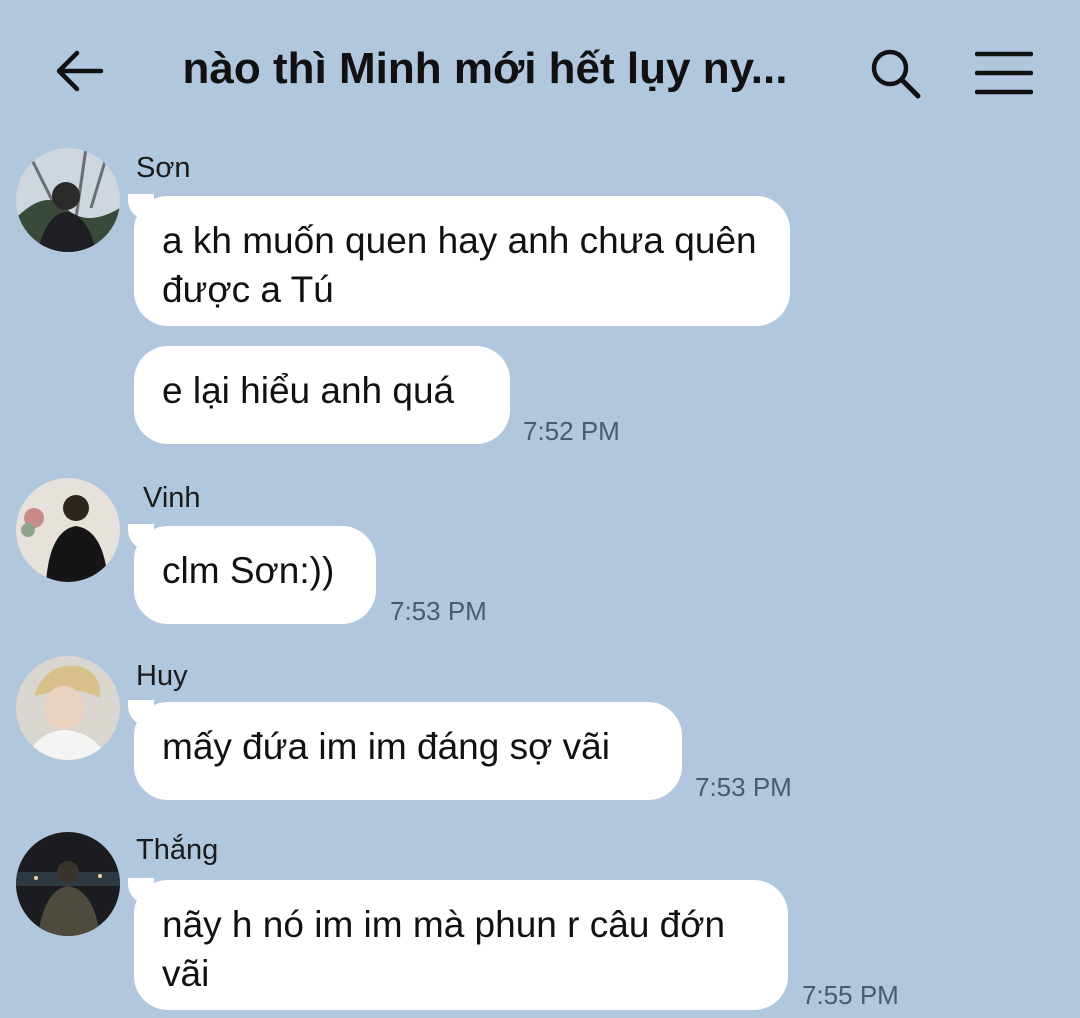 Image resolution: width=1080 pixels, height=1018 pixels. What do you see at coordinates (458, 944) in the screenshot?
I see `message-bubble: nãy h nó im im mà phun r câu đớn vãi` at bounding box center [458, 944].